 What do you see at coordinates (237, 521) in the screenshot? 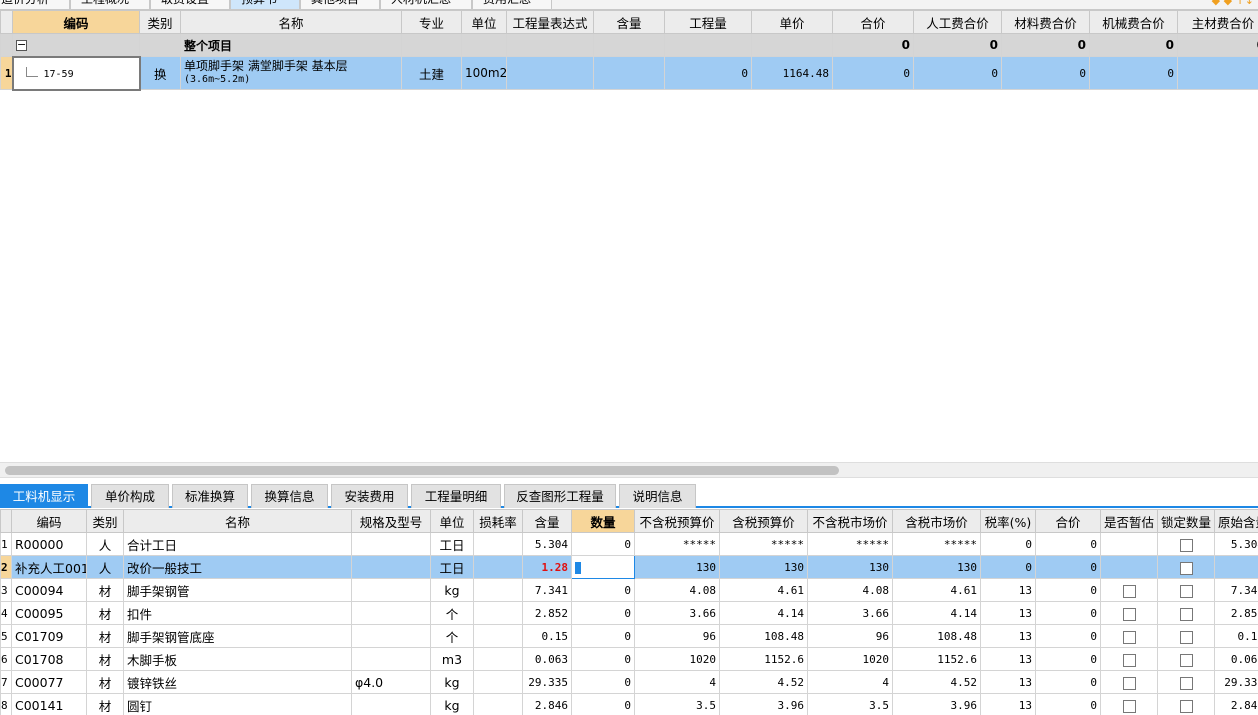
I see `col-name: 名称` at bounding box center [237, 521].